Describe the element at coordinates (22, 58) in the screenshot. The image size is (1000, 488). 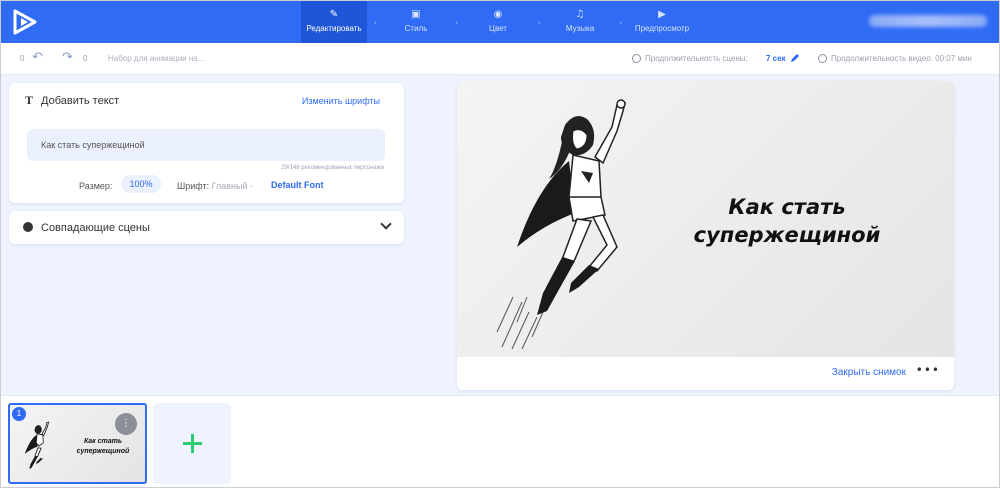
I see `undo-count: 0` at that location.